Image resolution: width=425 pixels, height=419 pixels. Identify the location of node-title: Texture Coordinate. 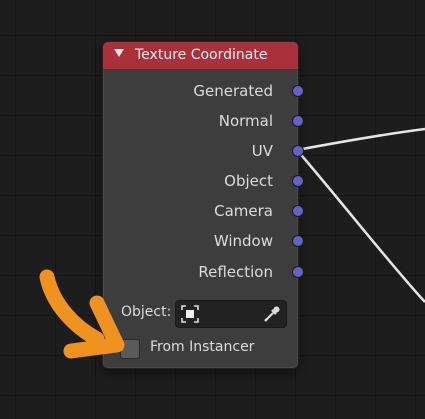
(201, 55).